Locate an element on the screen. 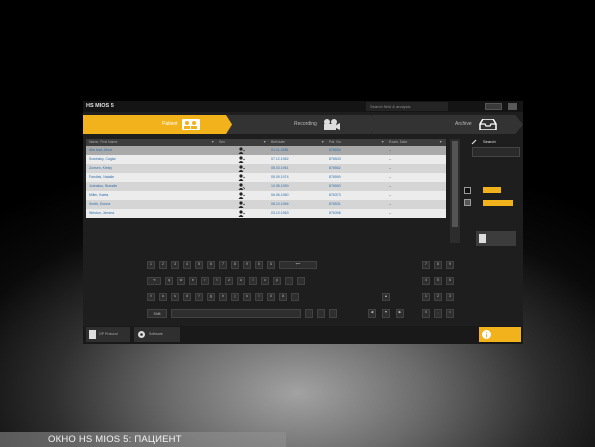  numpad-8: 8 is located at coordinates (438, 265).